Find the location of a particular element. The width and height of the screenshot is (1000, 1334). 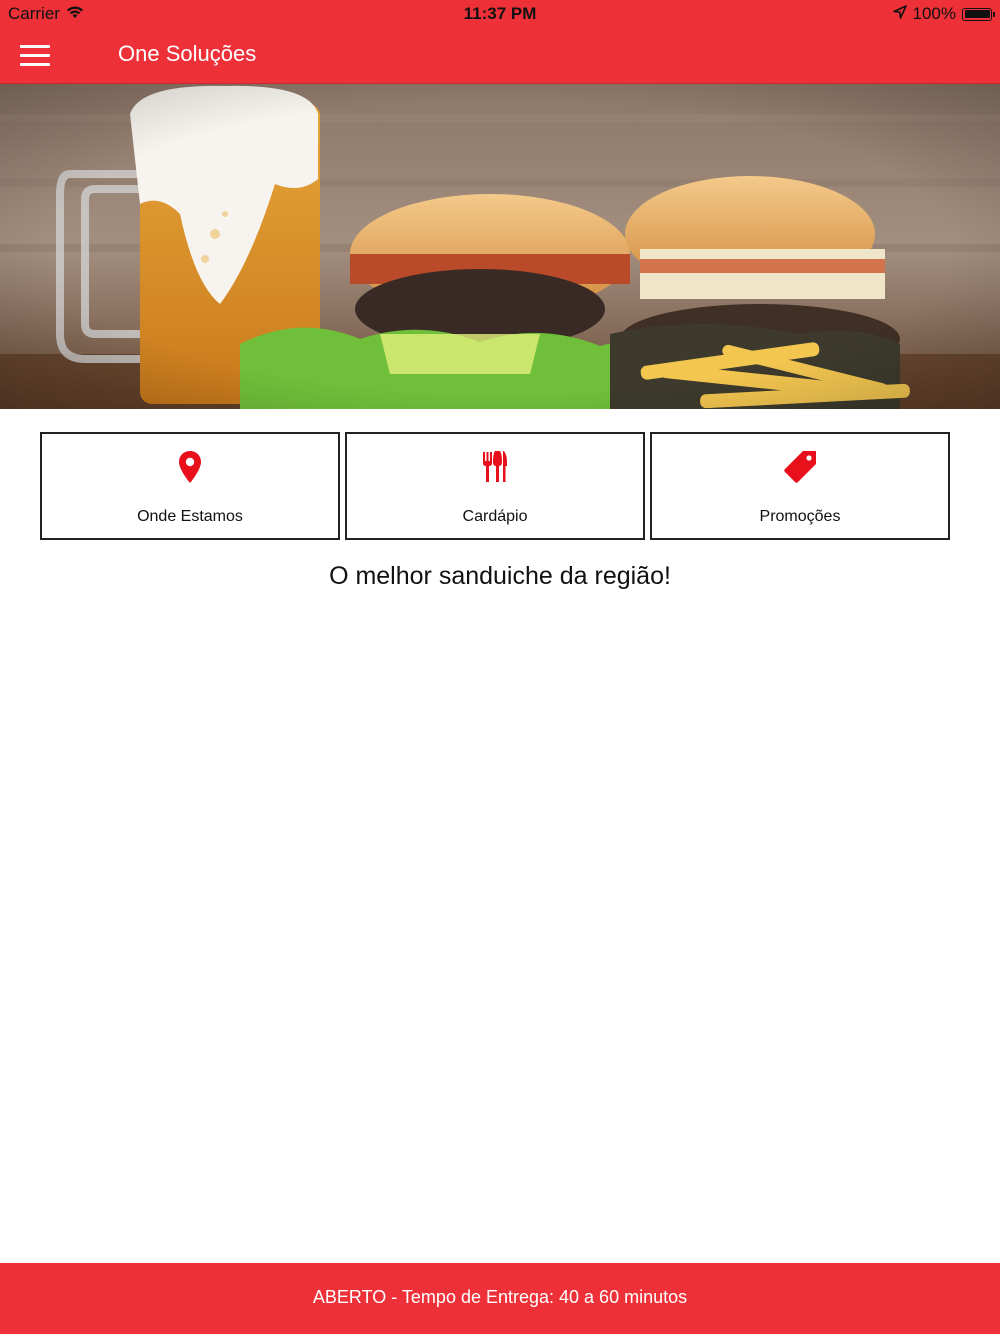

menu-button: Cardápio is located at coordinates (495, 486).